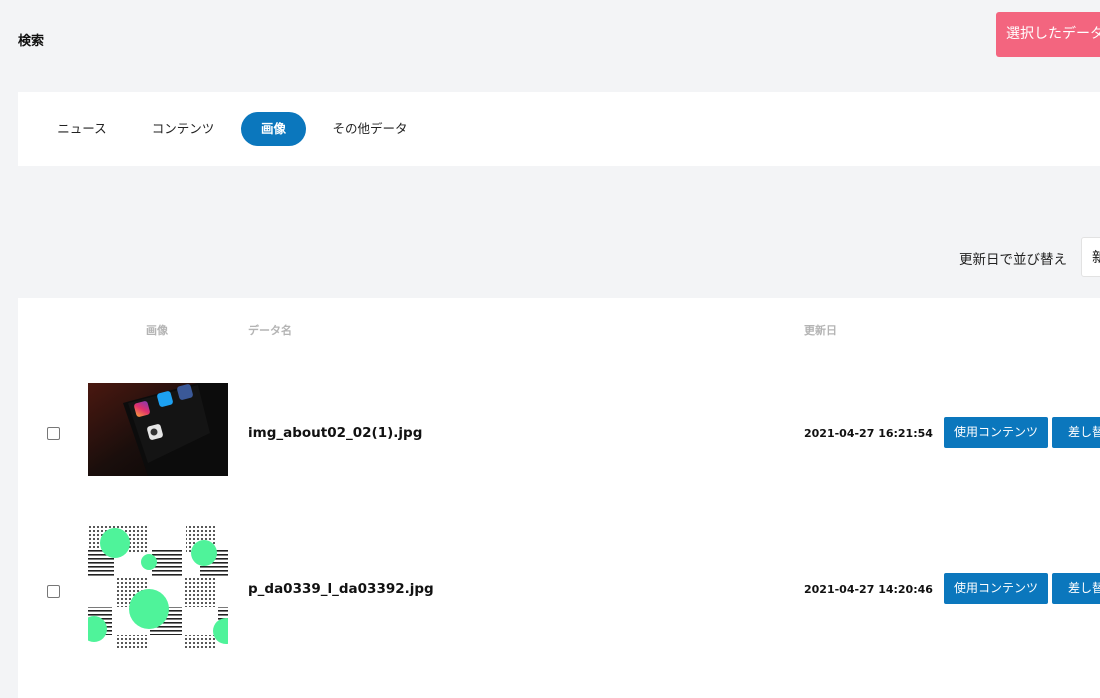  I want to click on file-name: p_da0339_l_da03392.jpg, so click(341, 589).